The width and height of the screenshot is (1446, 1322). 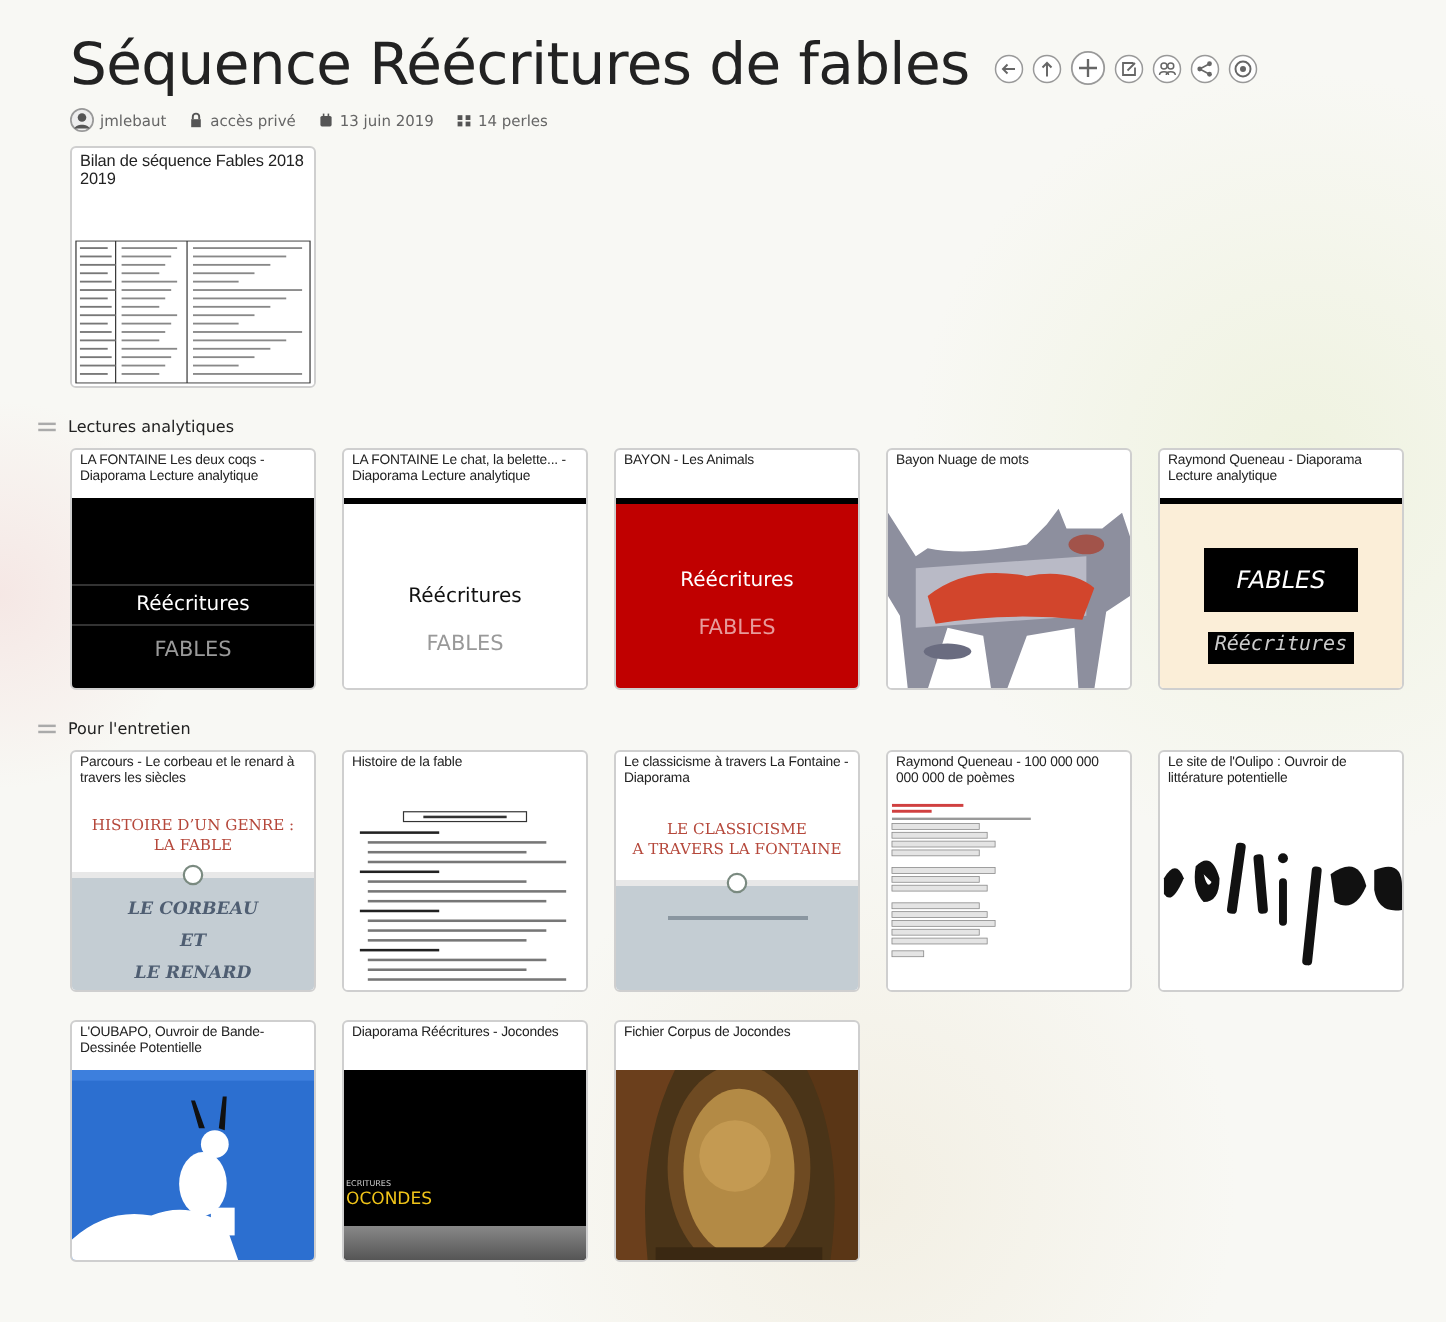 What do you see at coordinates (1281, 648) in the screenshot?
I see `slide-subtitle: Réécritures` at bounding box center [1281, 648].